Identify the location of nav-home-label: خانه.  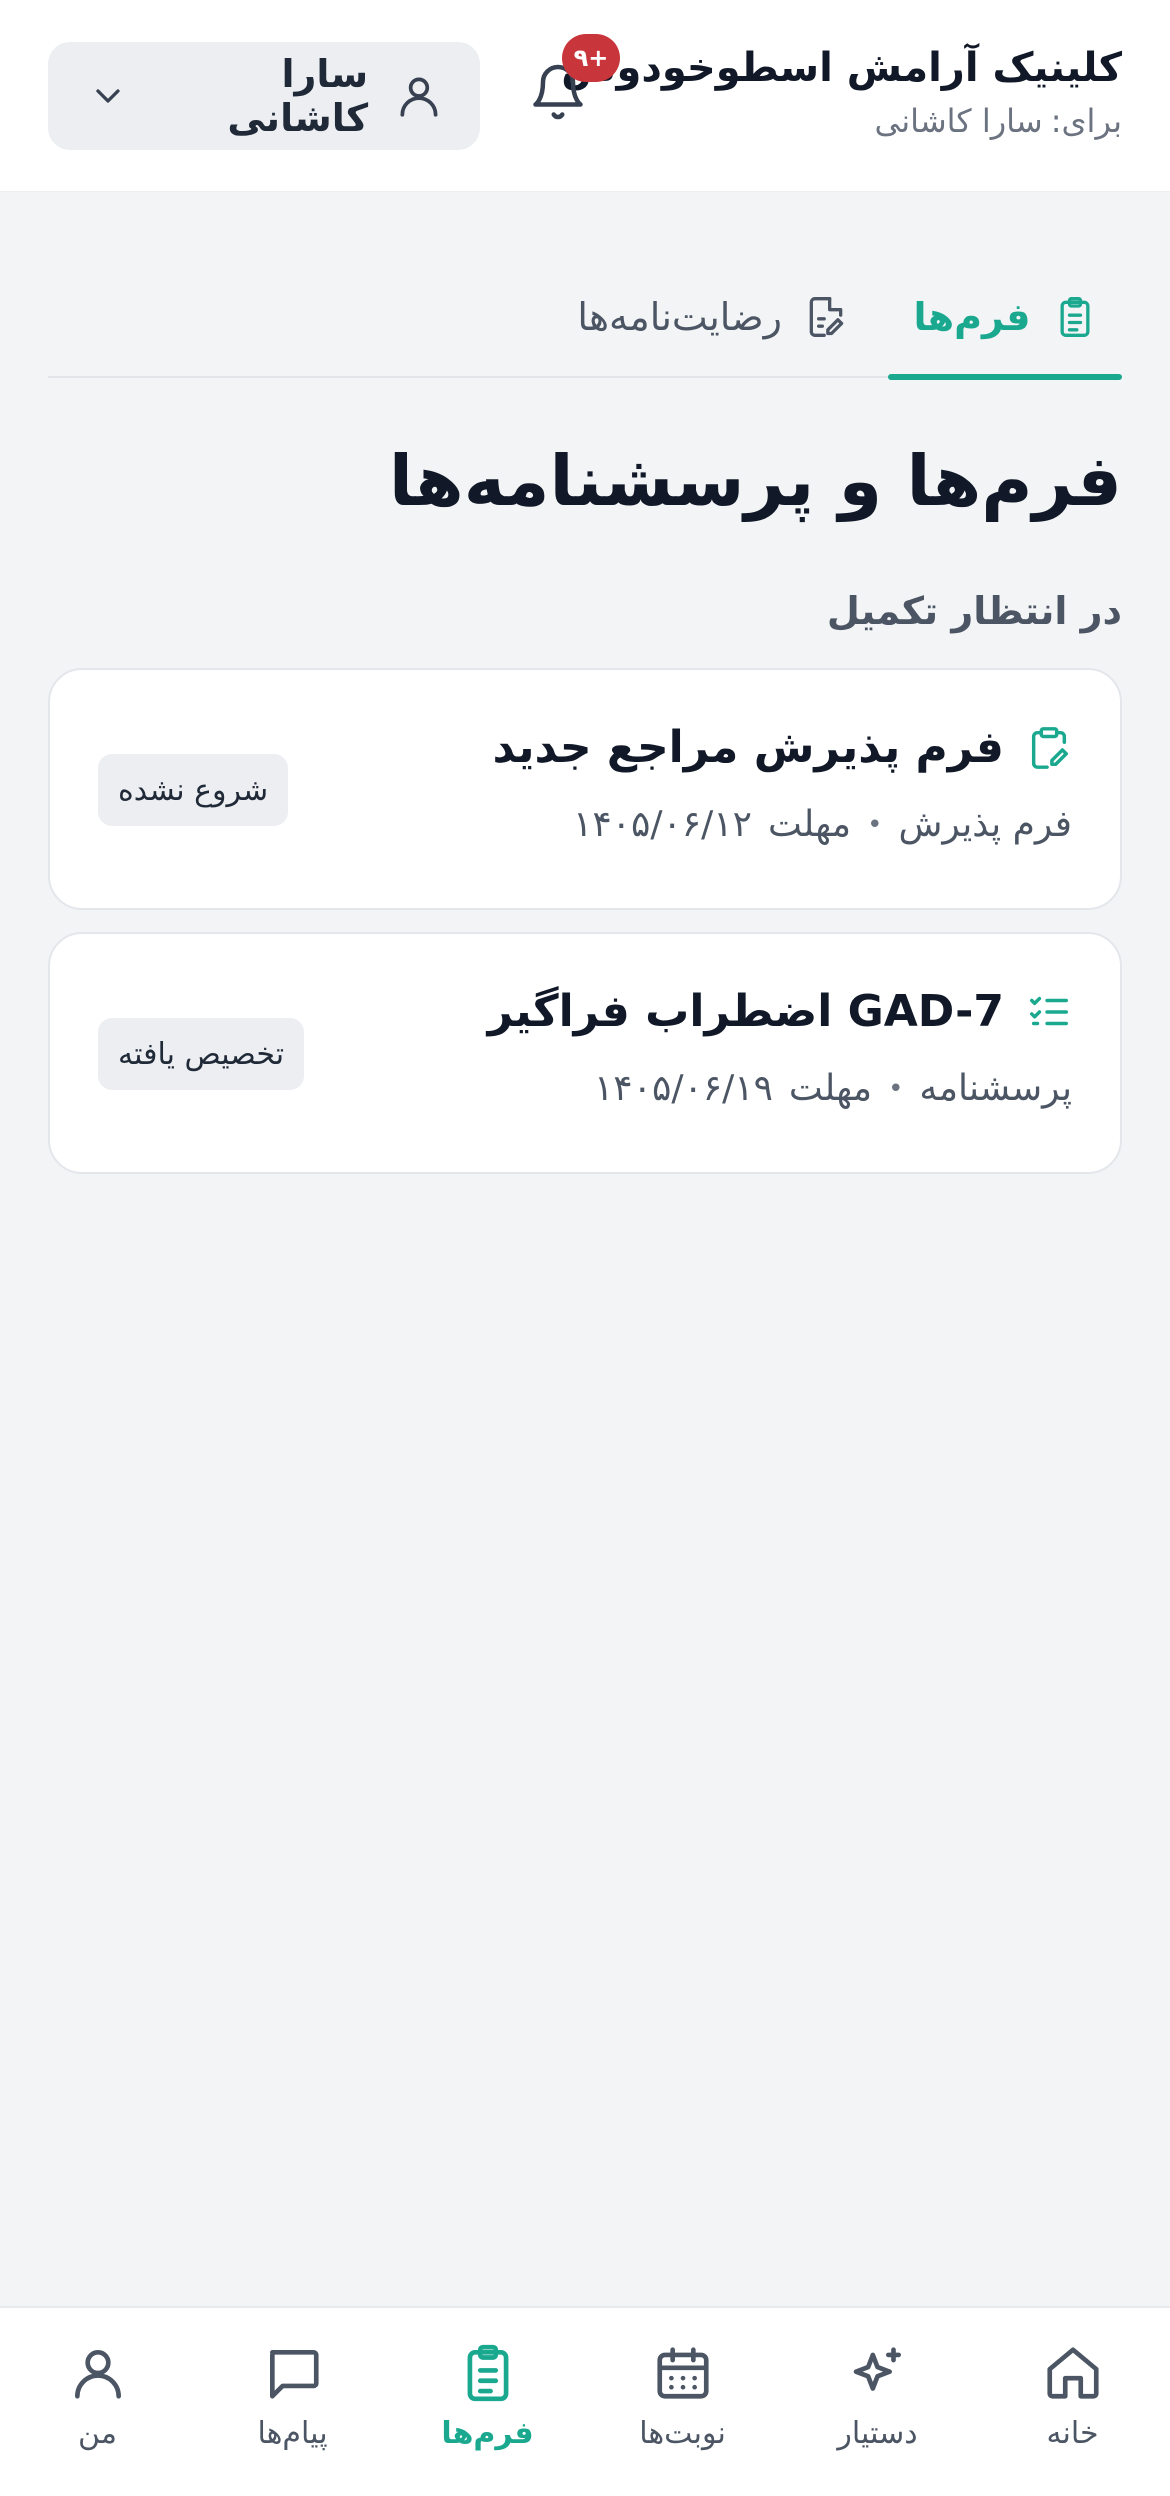
(1072, 2433).